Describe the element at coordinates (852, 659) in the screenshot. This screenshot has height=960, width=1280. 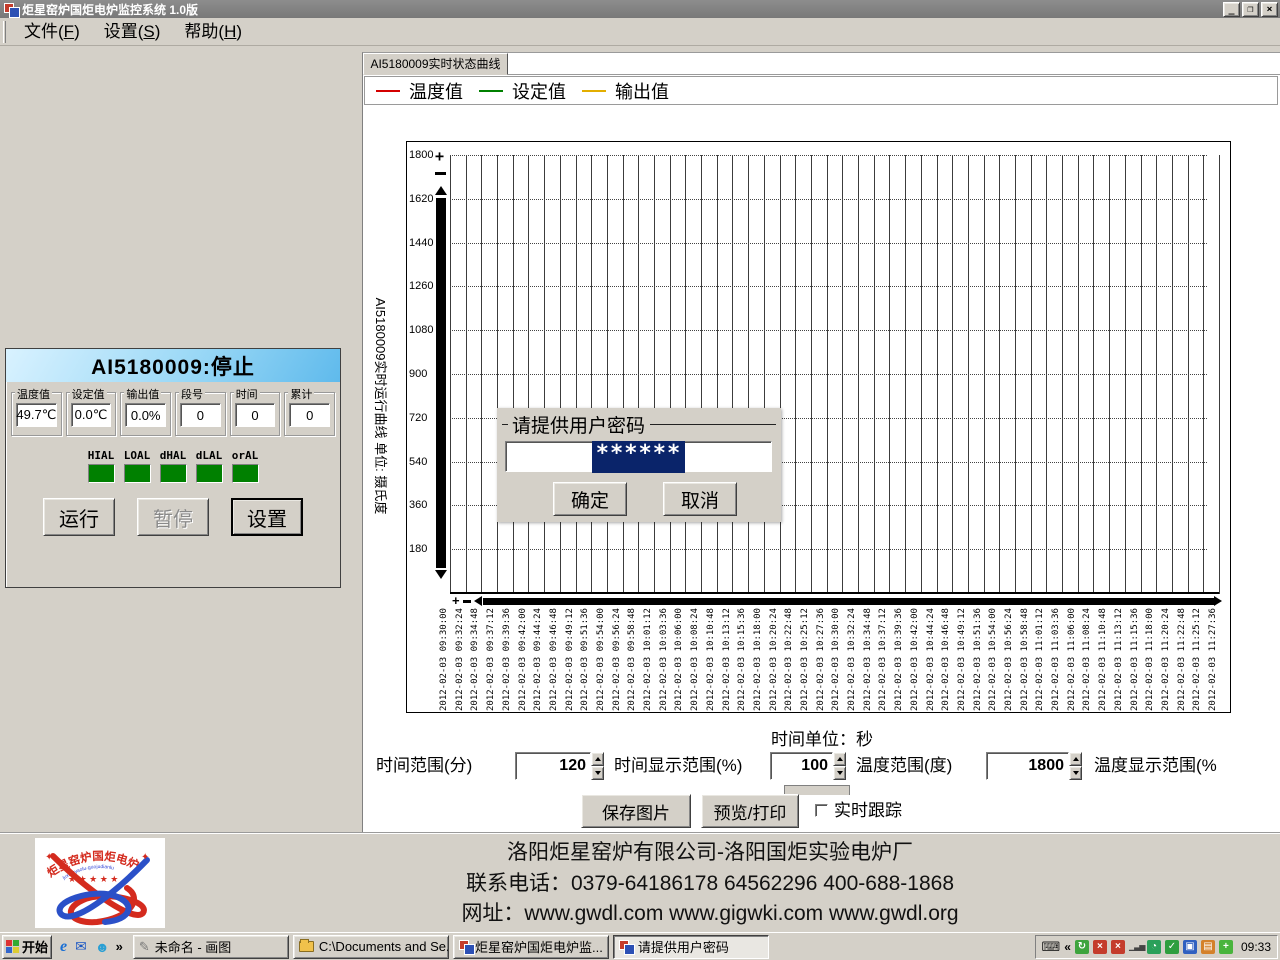
I see `x-tick-label: 2012-02-03 10:32:24` at that location.